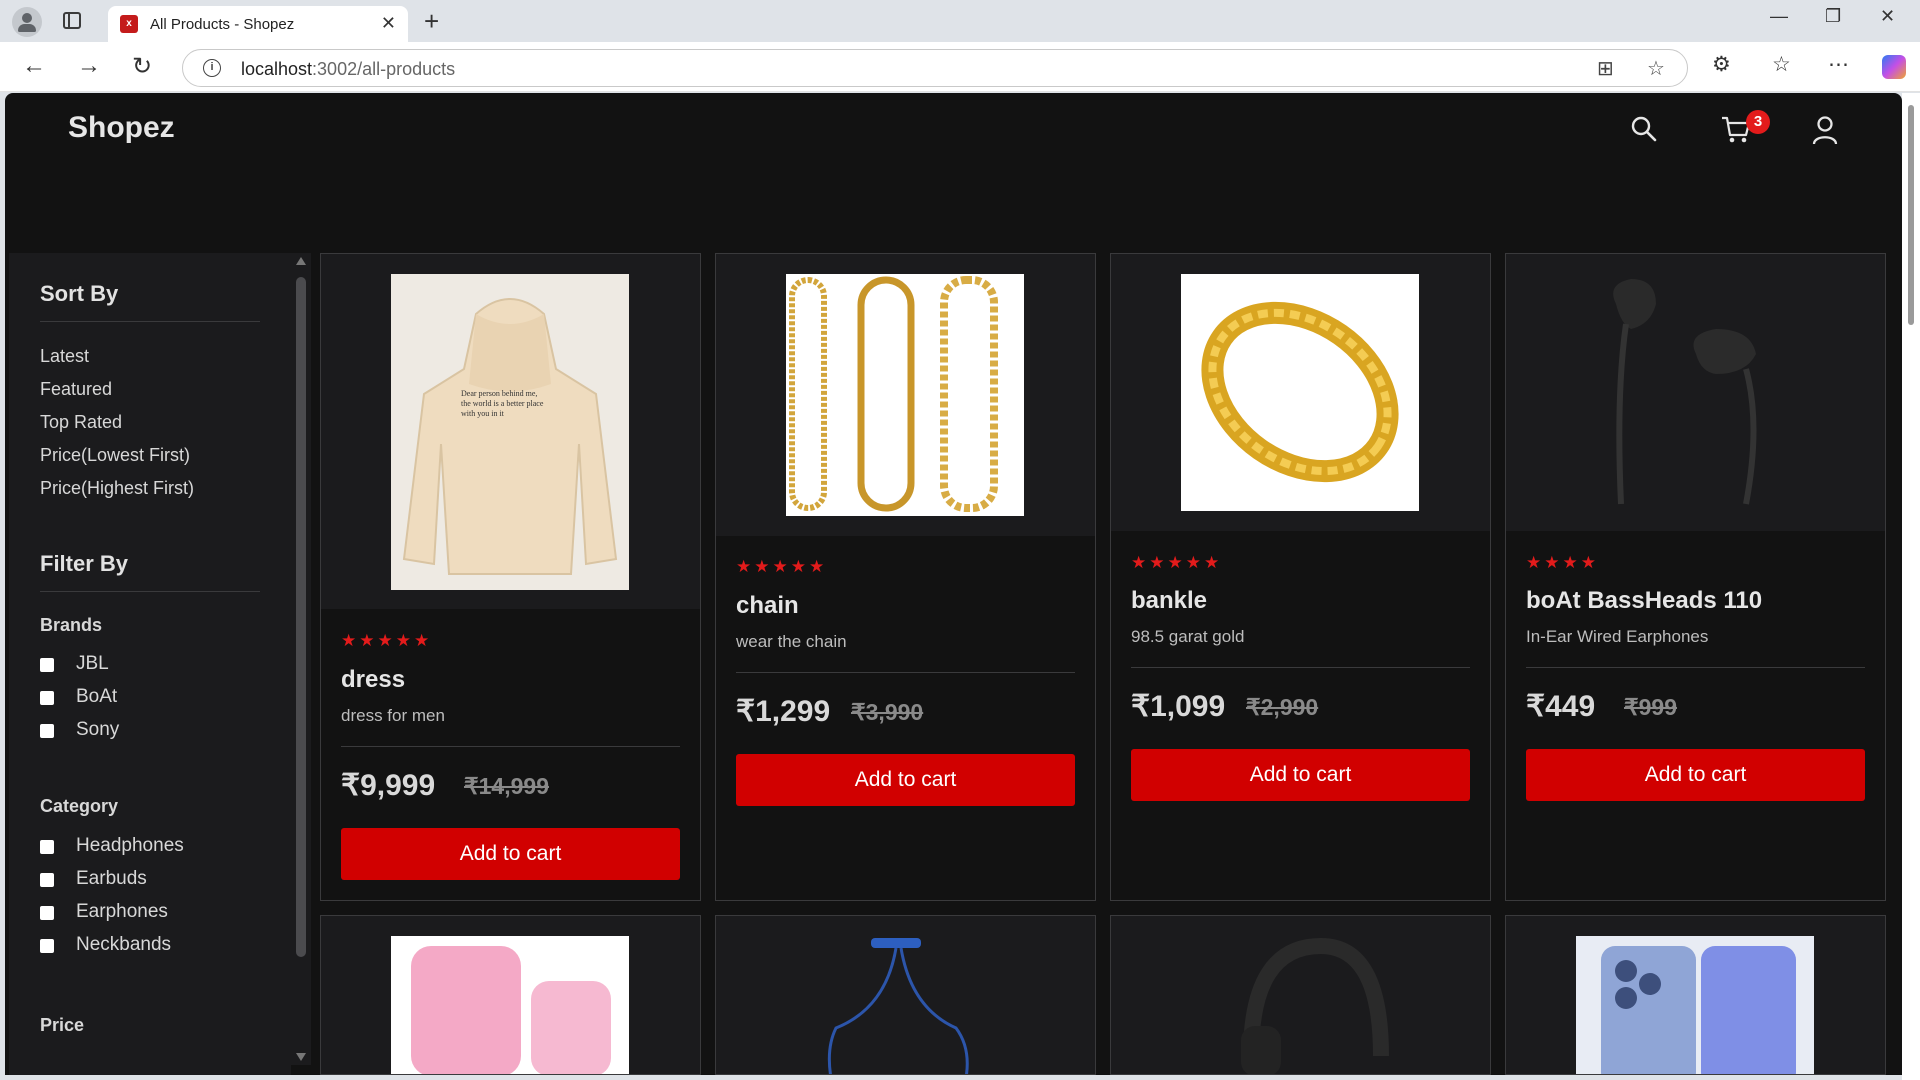 The width and height of the screenshot is (1920, 1080). What do you see at coordinates (791, 641) in the screenshot?
I see `product-description: wear the chain` at bounding box center [791, 641].